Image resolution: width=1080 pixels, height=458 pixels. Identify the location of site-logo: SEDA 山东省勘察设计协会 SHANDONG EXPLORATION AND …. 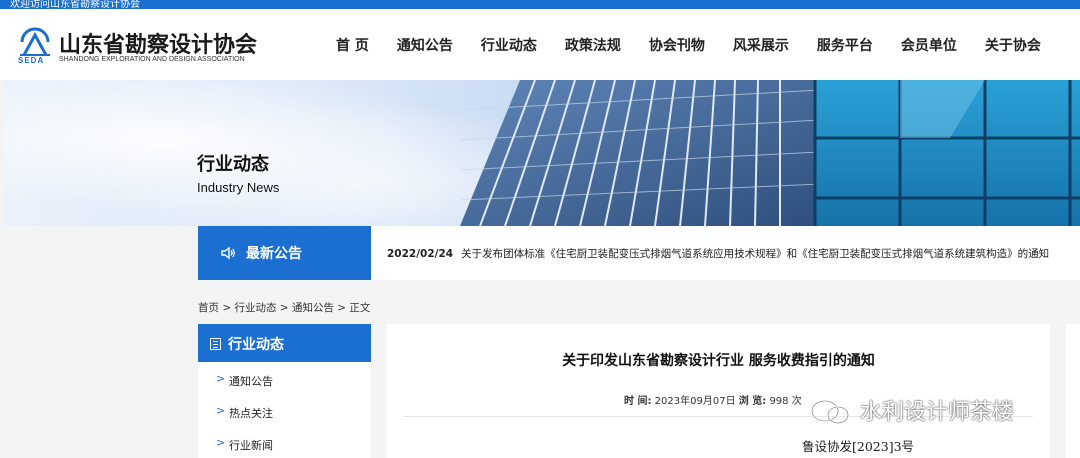
(146, 48).